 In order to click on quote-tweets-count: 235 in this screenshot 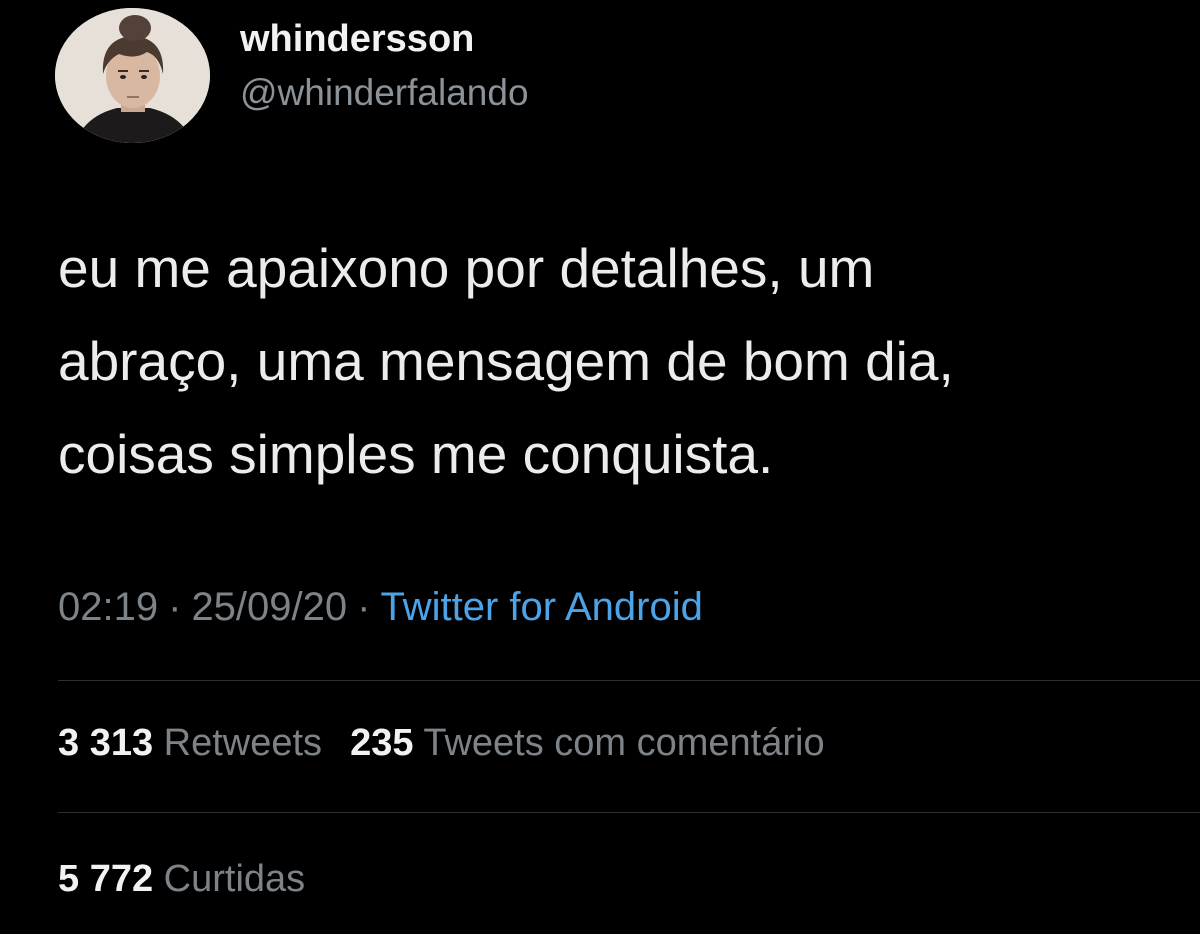, I will do `click(382, 743)`.